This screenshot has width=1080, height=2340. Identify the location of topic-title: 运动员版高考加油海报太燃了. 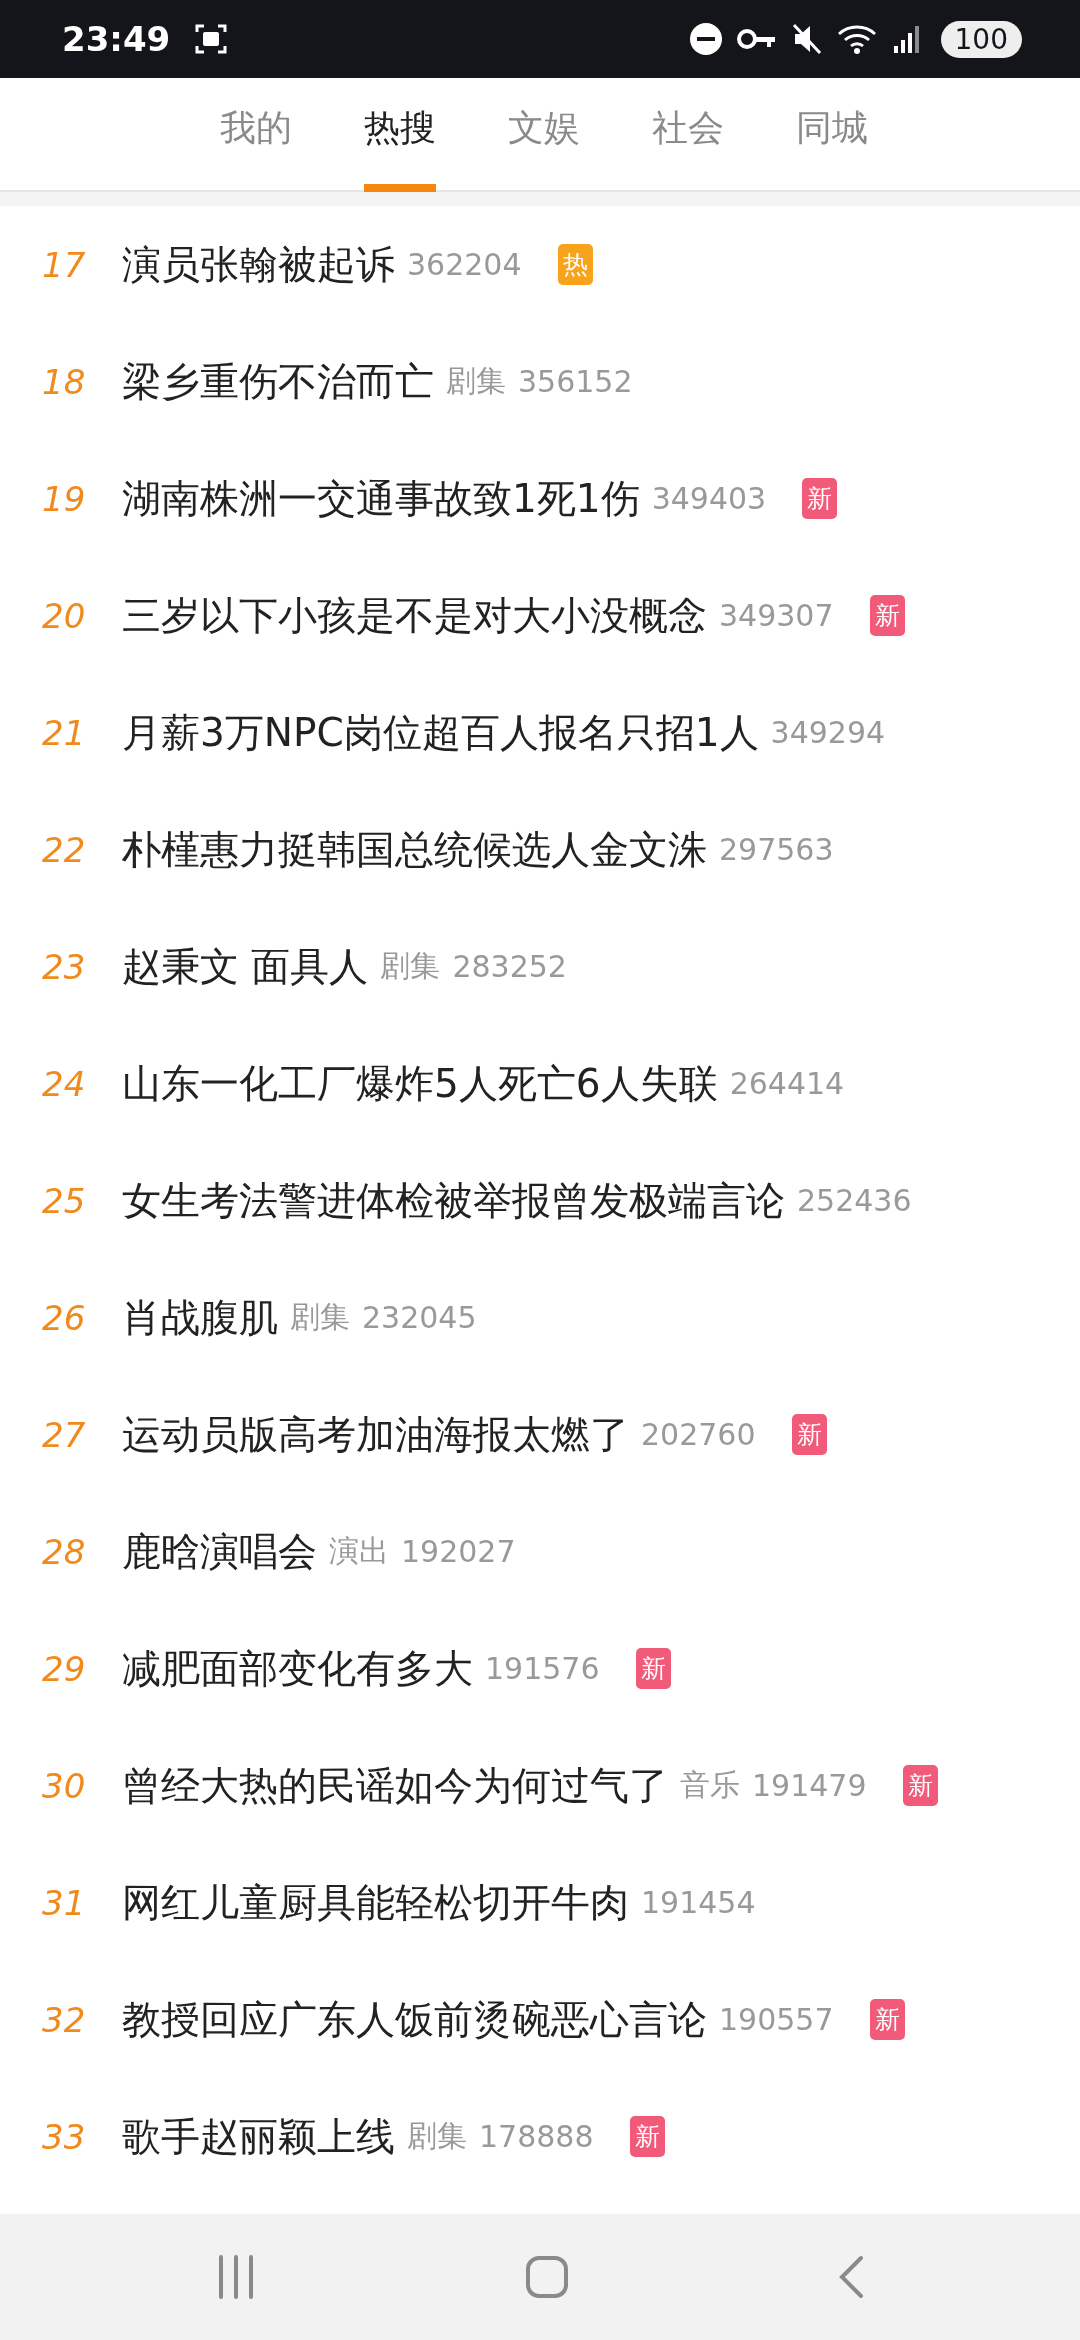
(375, 1434).